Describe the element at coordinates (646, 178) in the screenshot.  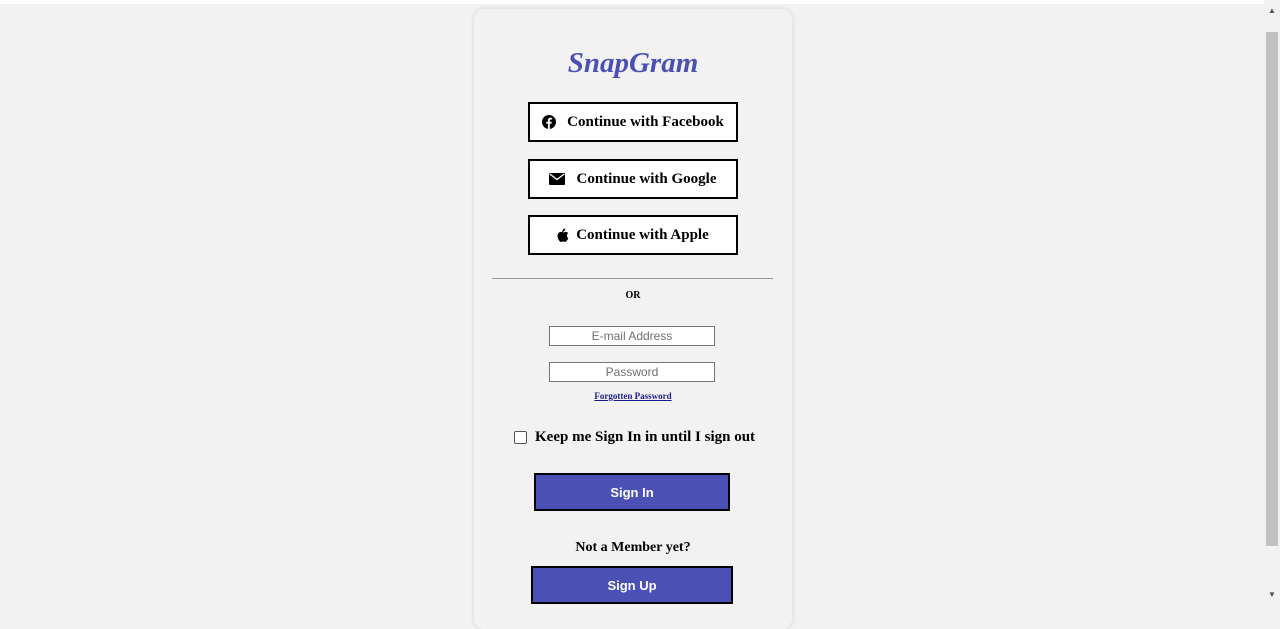
I see `google-button-label: Continue with Google` at that location.